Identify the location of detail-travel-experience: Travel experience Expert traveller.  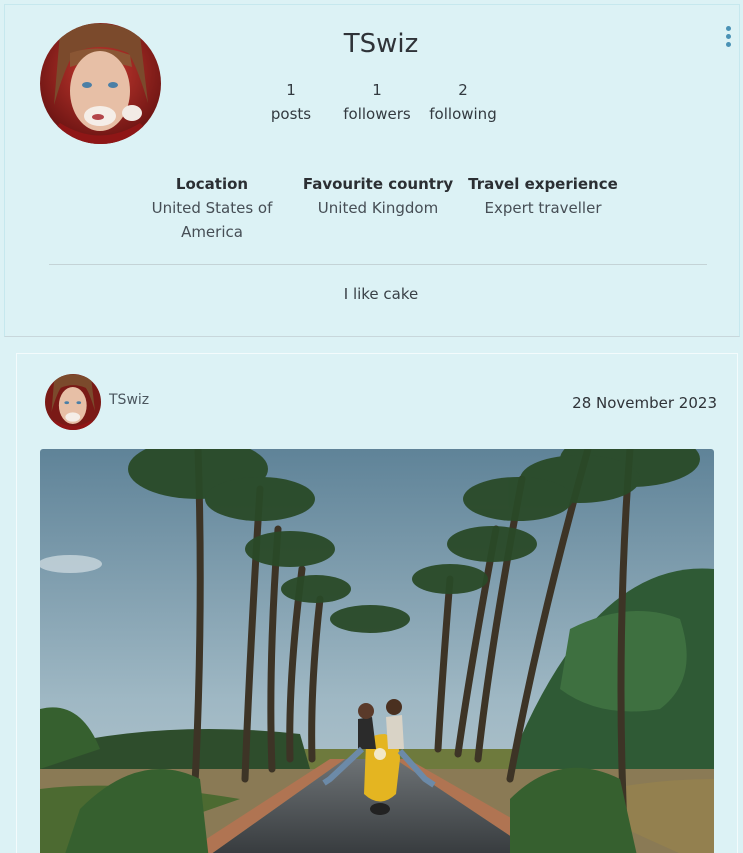
(543, 196).